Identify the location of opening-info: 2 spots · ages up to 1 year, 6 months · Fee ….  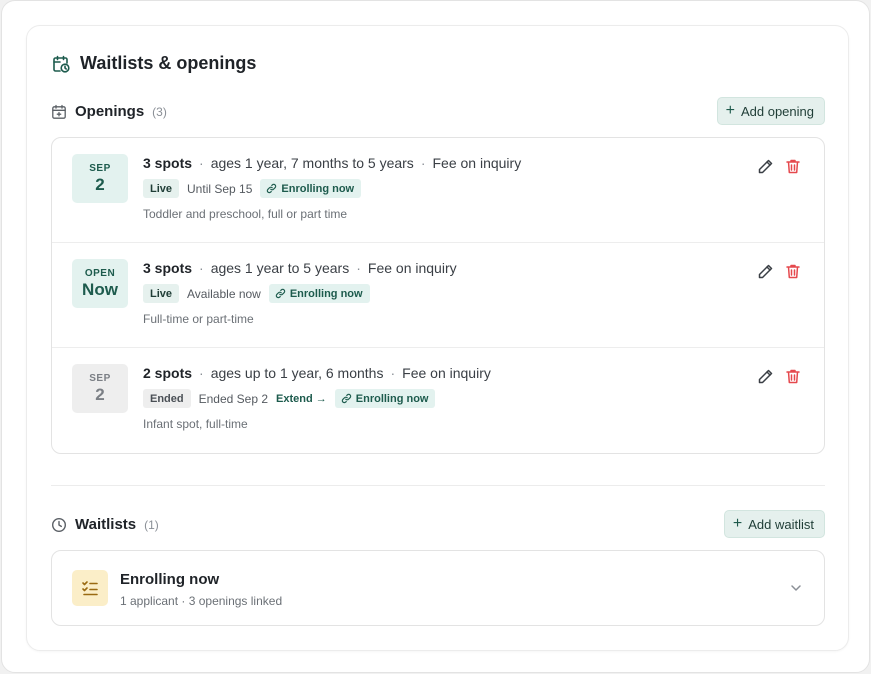
(317, 398).